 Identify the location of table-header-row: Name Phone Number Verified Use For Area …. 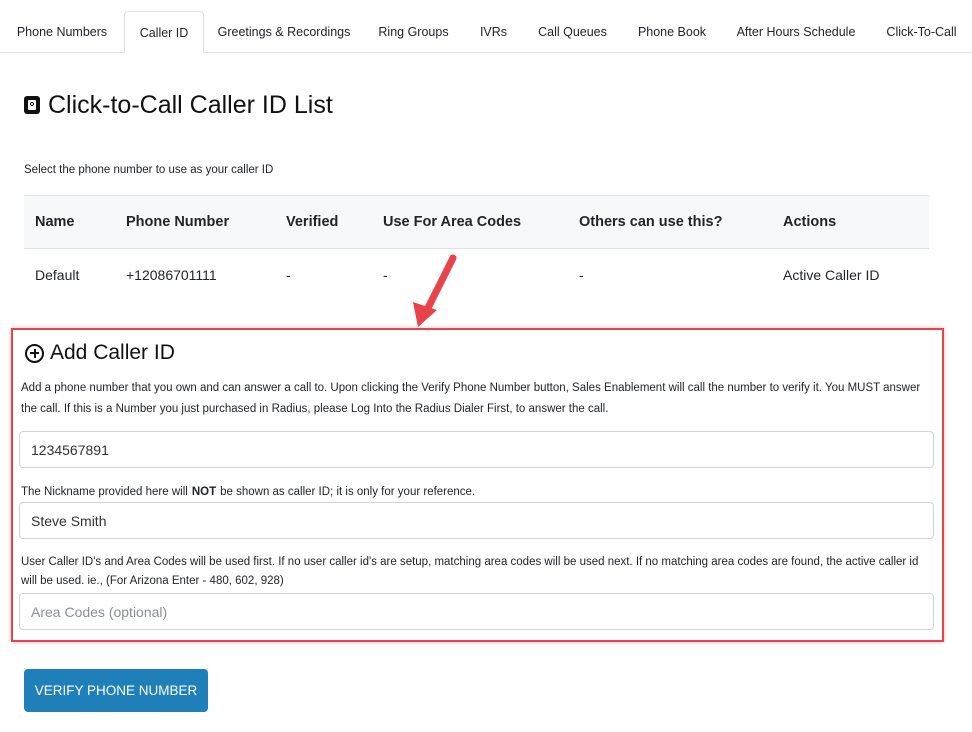
(476, 222).